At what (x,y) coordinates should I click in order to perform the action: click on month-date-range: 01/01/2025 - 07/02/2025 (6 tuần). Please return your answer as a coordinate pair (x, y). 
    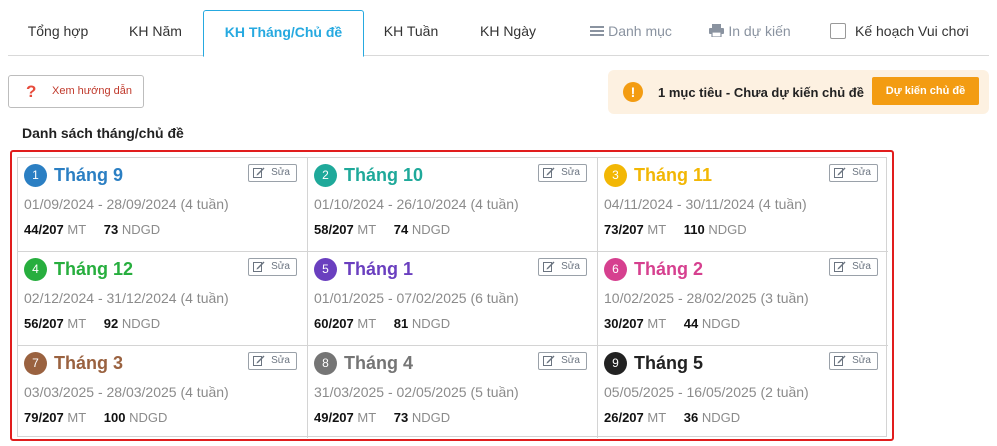
    Looking at the image, I should click on (416, 298).